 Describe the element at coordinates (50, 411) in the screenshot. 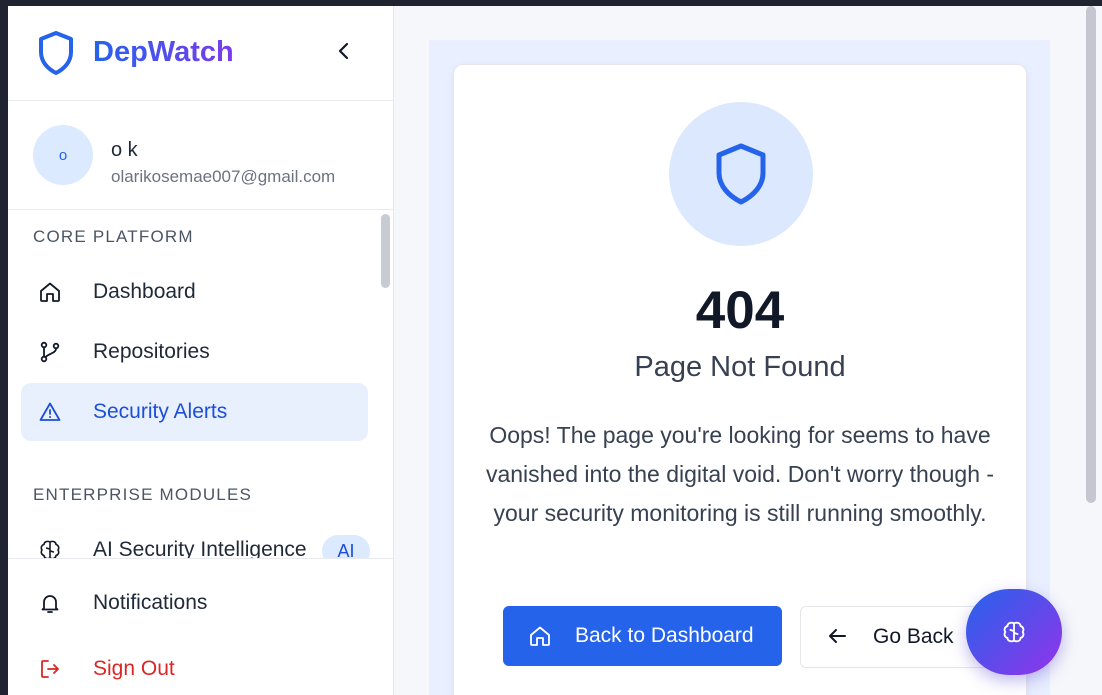

I see `alert-triangle-icon` at that location.